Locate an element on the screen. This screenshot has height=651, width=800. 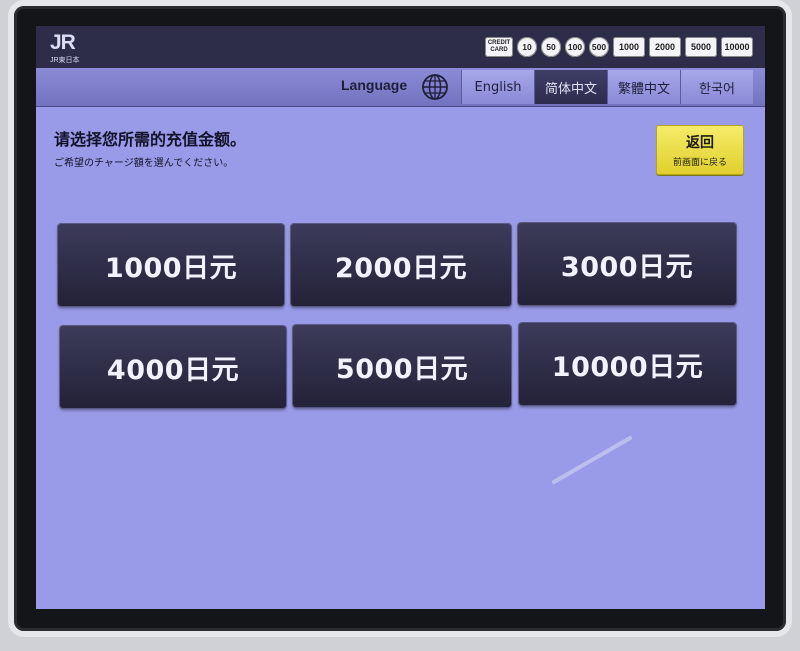
coin-10-indicator: 10 is located at coordinates (527, 47).